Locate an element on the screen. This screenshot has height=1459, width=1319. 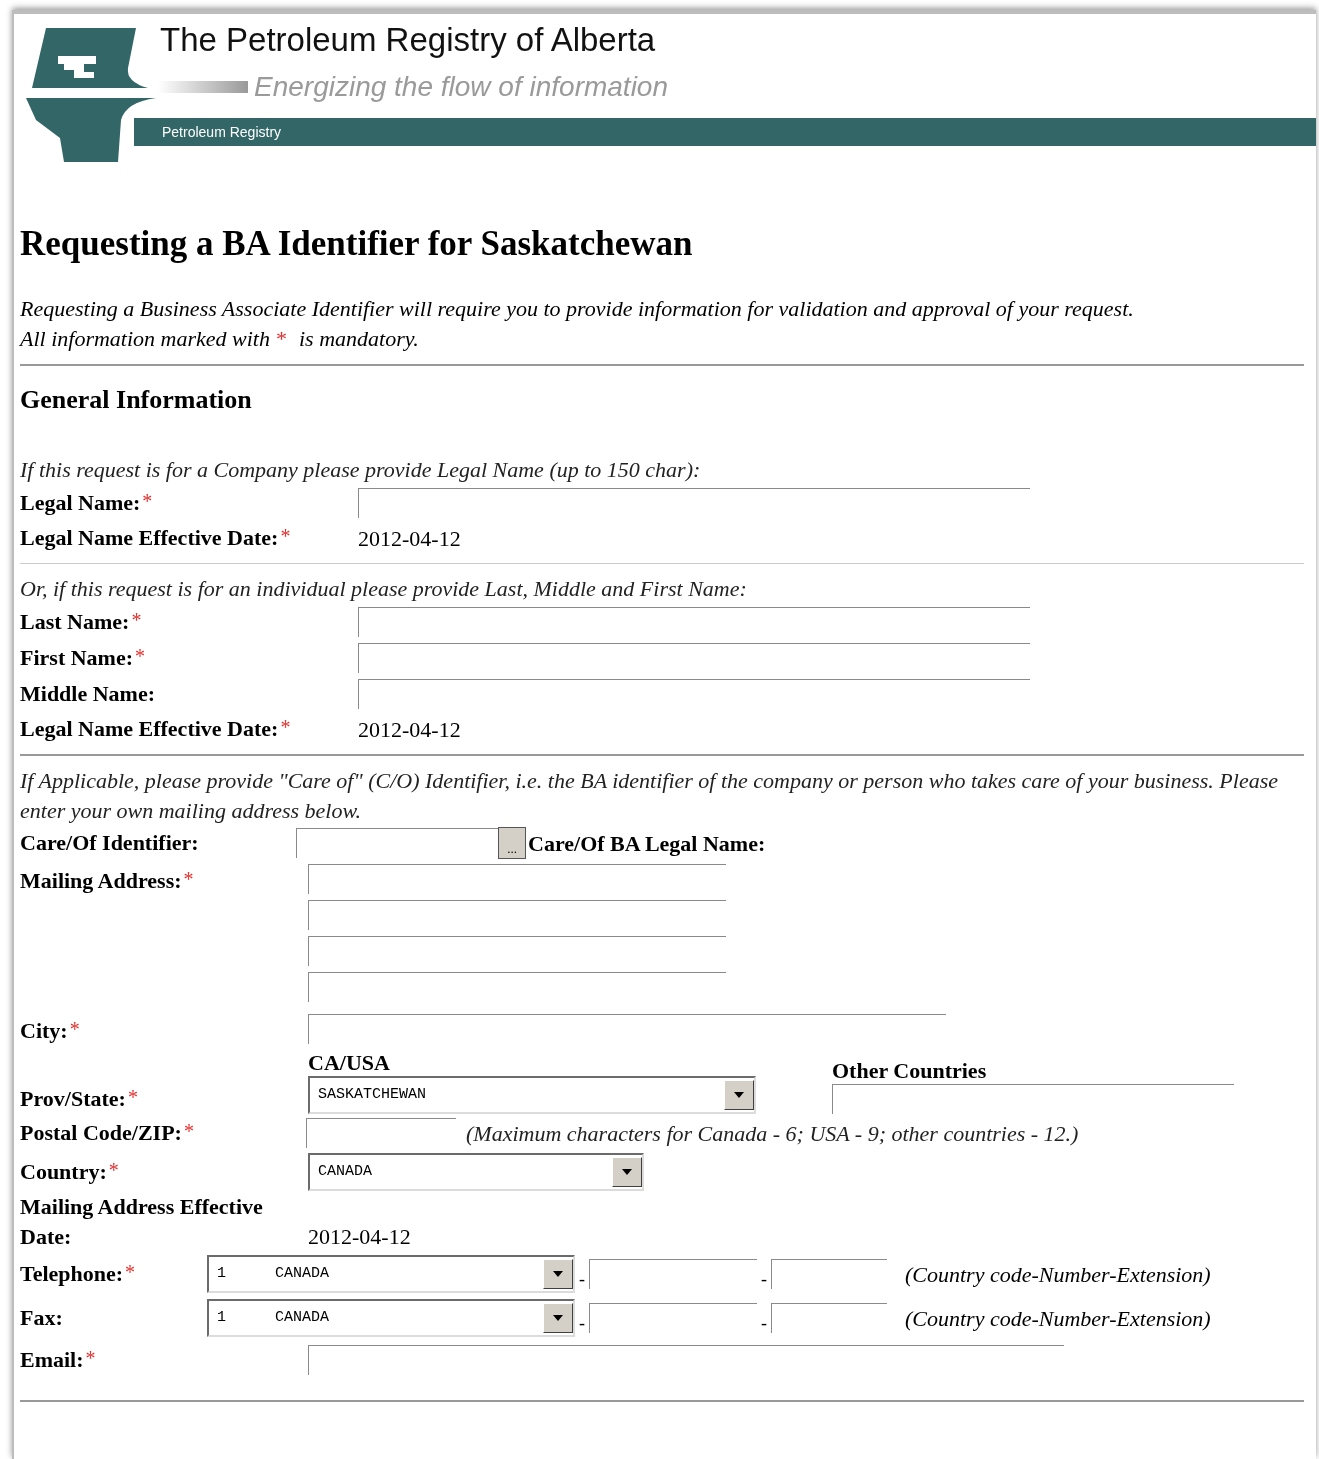
text-field is located at coordinates (397, 843).